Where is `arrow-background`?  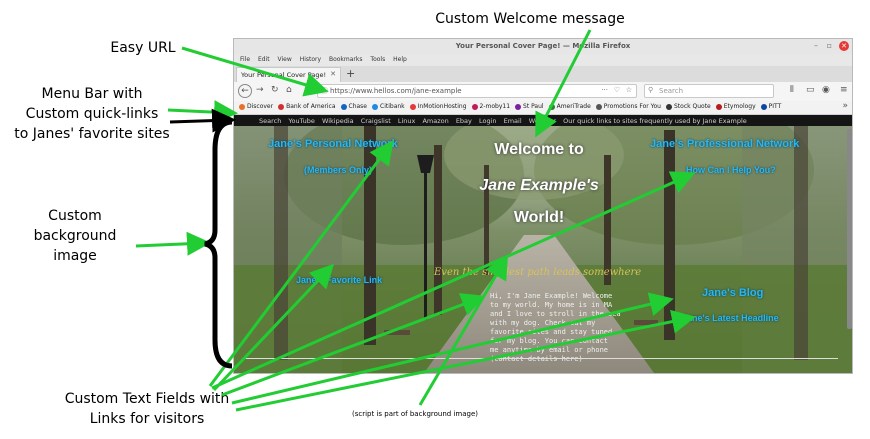
arrow-background is located at coordinates (173, 243).